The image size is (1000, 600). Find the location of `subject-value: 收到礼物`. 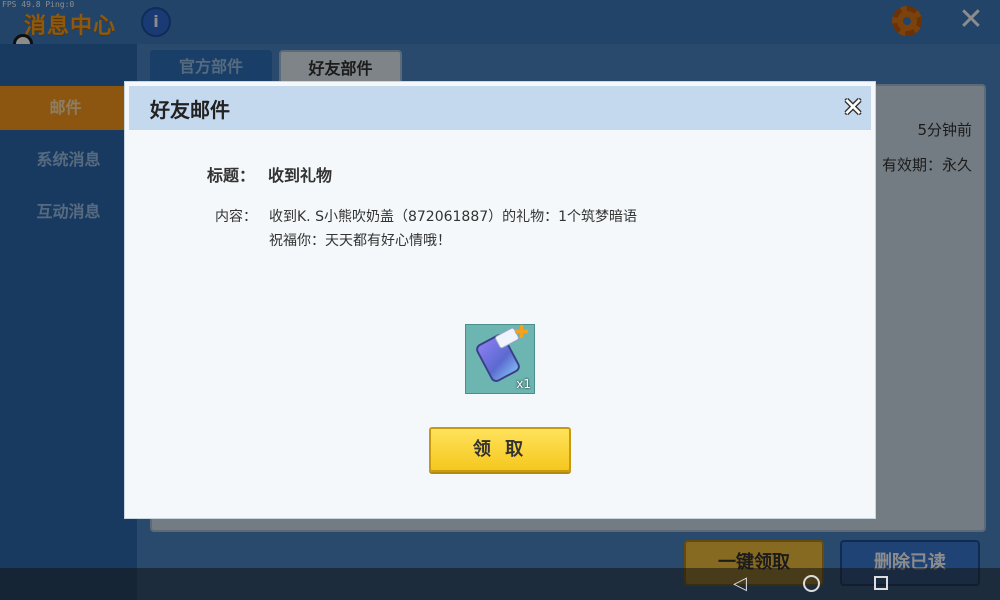

subject-value: 收到礼物 is located at coordinates (300, 175).